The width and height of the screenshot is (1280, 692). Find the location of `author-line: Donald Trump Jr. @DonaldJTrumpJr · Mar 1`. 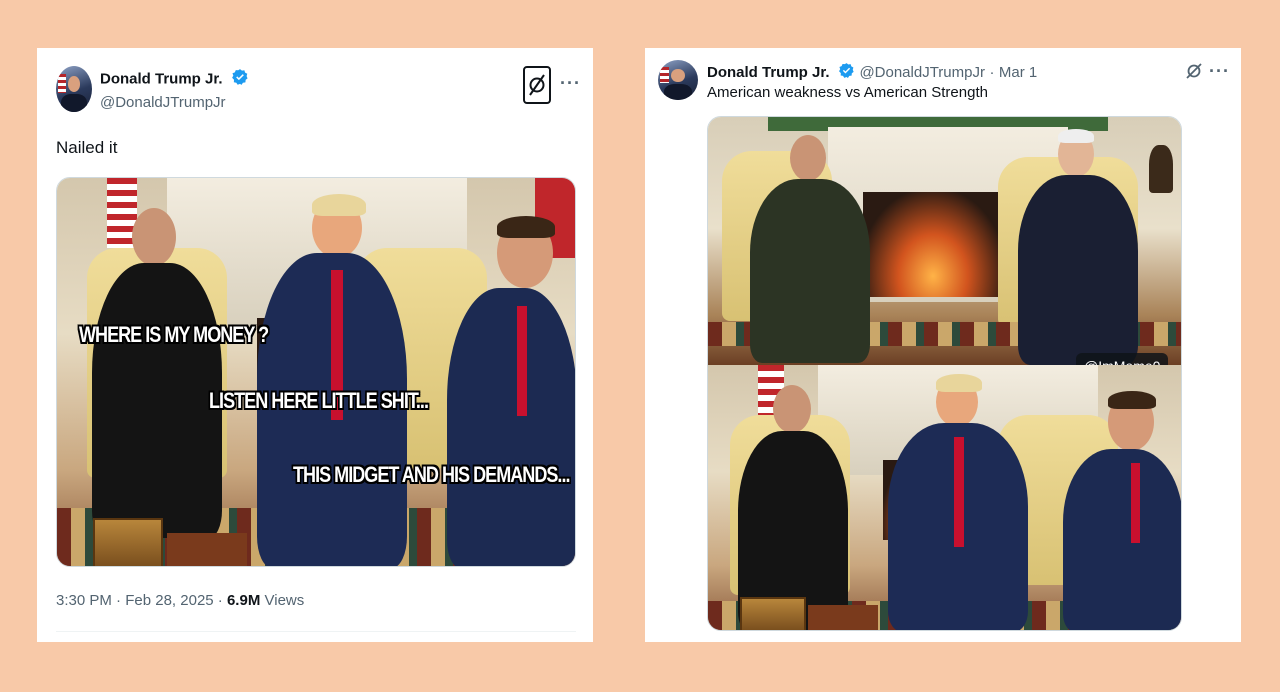

author-line: Donald Trump Jr. @DonaldJTrumpJr · Mar 1 is located at coordinates (872, 73).